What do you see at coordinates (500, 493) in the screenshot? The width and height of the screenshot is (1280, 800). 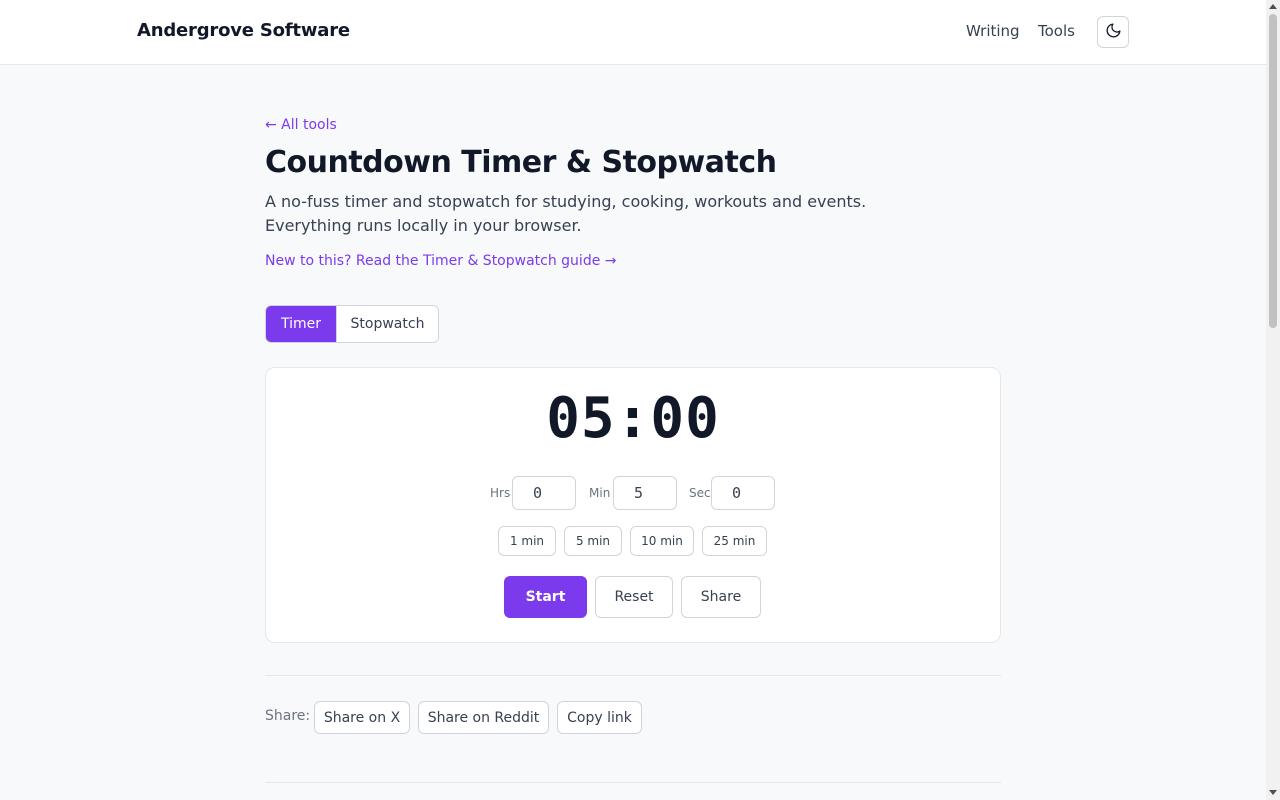 I see `hours-label: Hrs` at bounding box center [500, 493].